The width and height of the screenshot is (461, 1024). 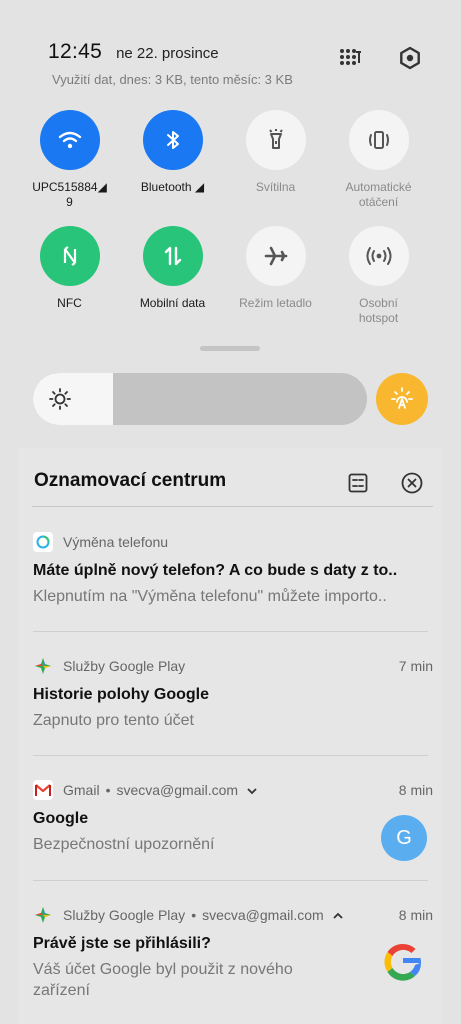 I want to click on tile-label: UPC515884◢ 9, so click(x=69, y=194).